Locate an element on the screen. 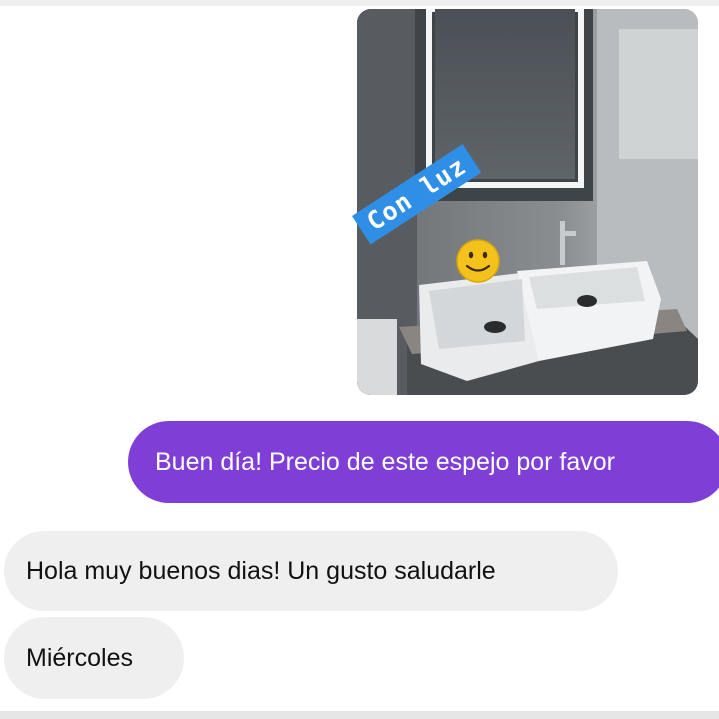  top-divider is located at coordinates (359, 3).